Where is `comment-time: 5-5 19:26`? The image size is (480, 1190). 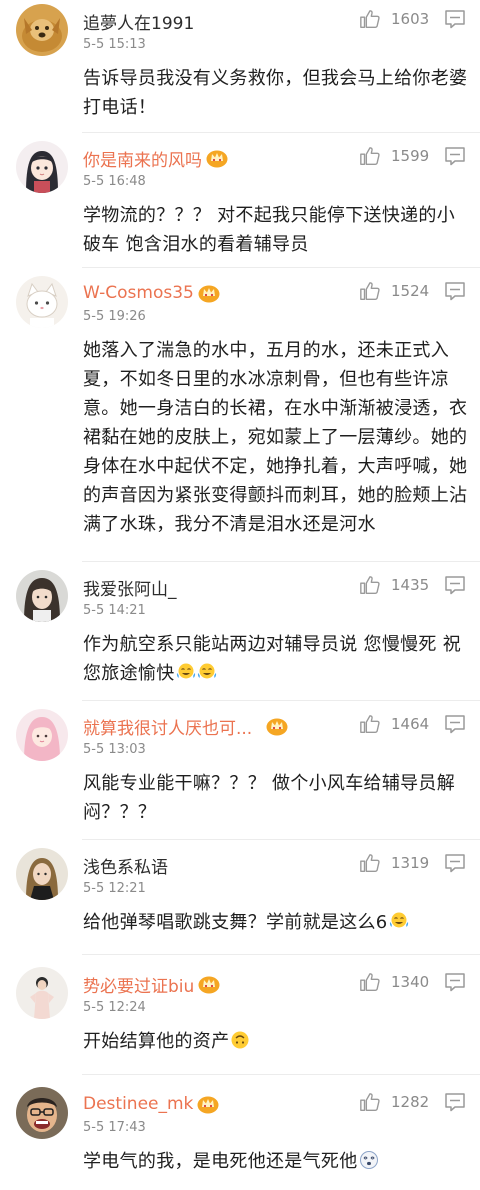
comment-time: 5-5 19:26 is located at coordinates (114, 316).